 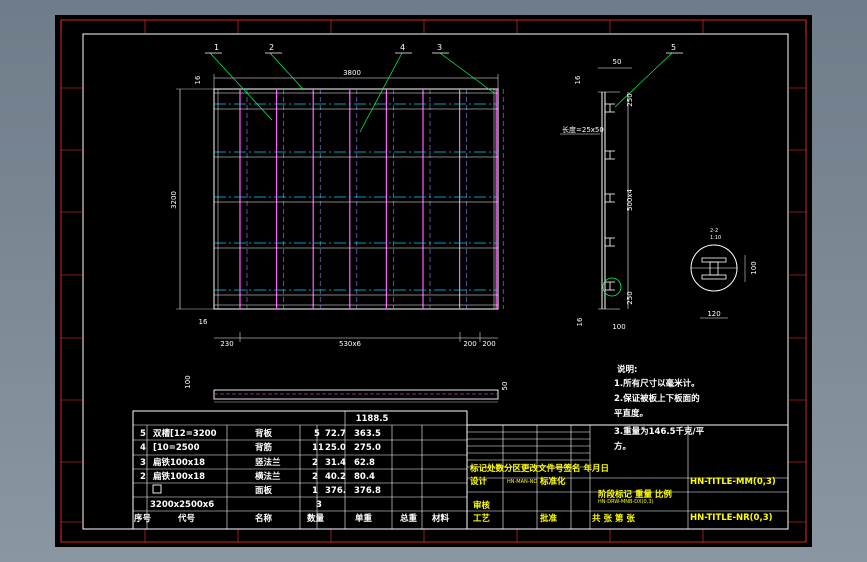 What do you see at coordinates (488, 344) in the screenshot?
I see `dim-right-2: 200` at bounding box center [488, 344].